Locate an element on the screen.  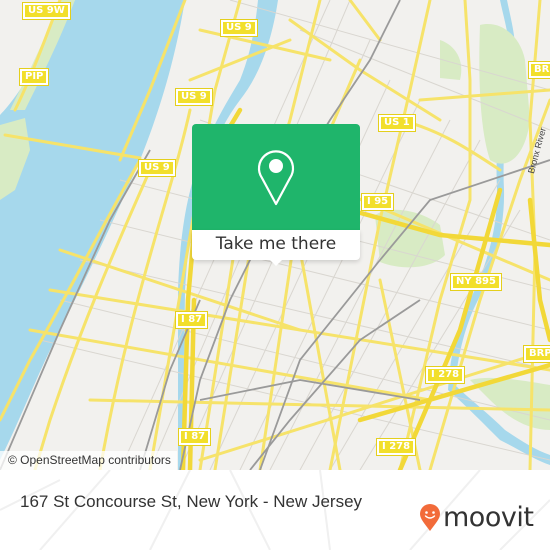
popup-pointer is located at coordinates (276, 261).